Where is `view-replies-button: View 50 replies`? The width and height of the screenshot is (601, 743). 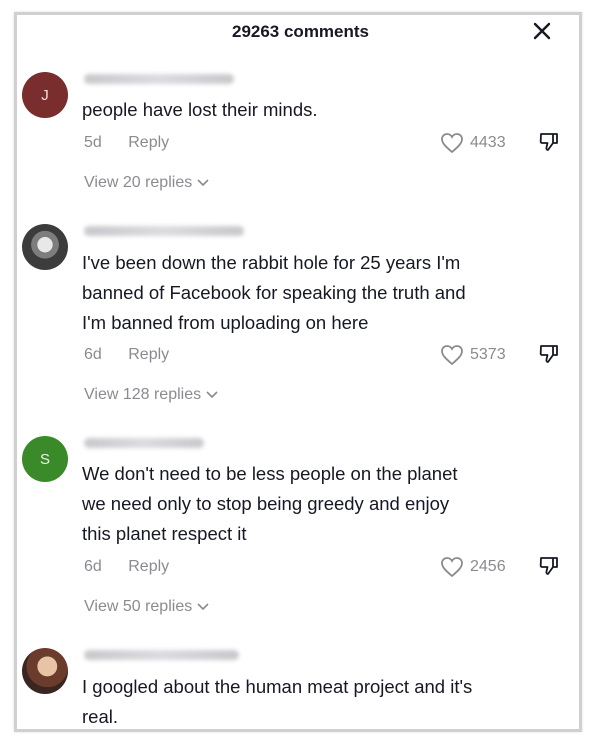
view-replies-button: View 50 replies is located at coordinates (147, 607).